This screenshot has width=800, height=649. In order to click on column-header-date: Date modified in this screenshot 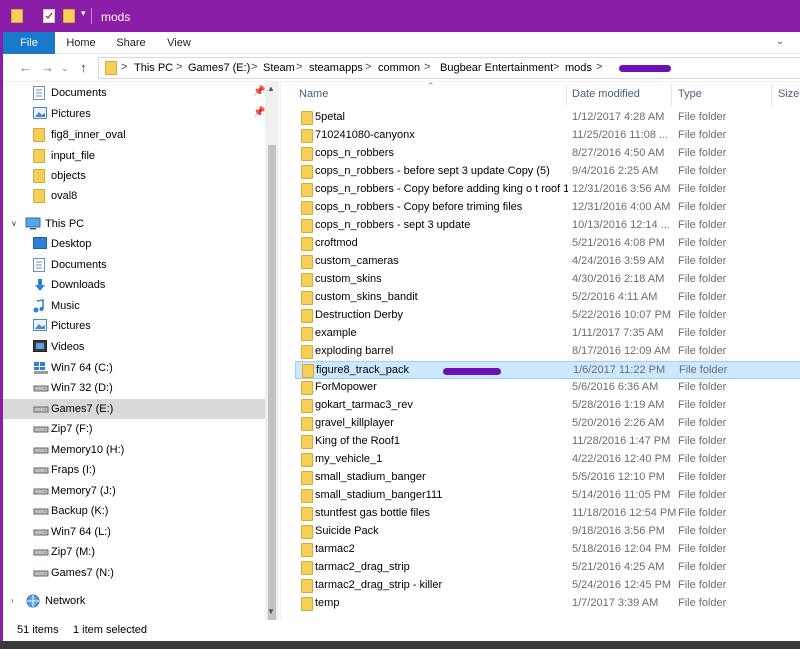, I will do `click(606, 94)`.